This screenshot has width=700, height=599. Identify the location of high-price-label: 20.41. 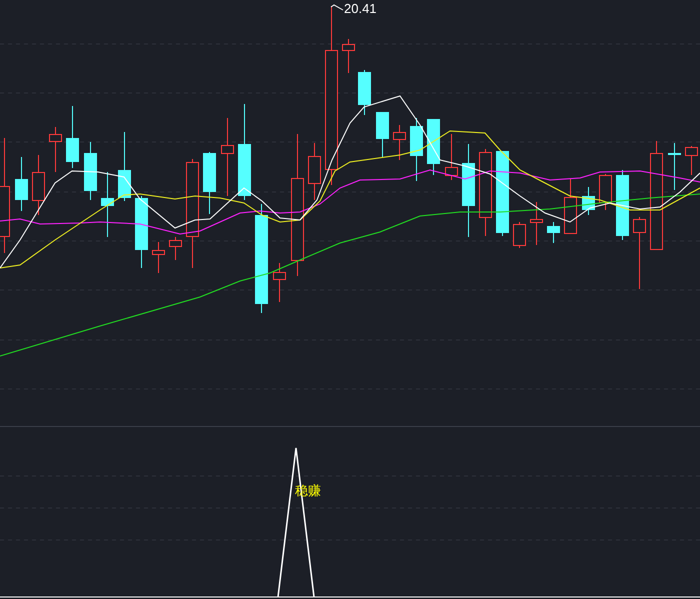
(360, 9).